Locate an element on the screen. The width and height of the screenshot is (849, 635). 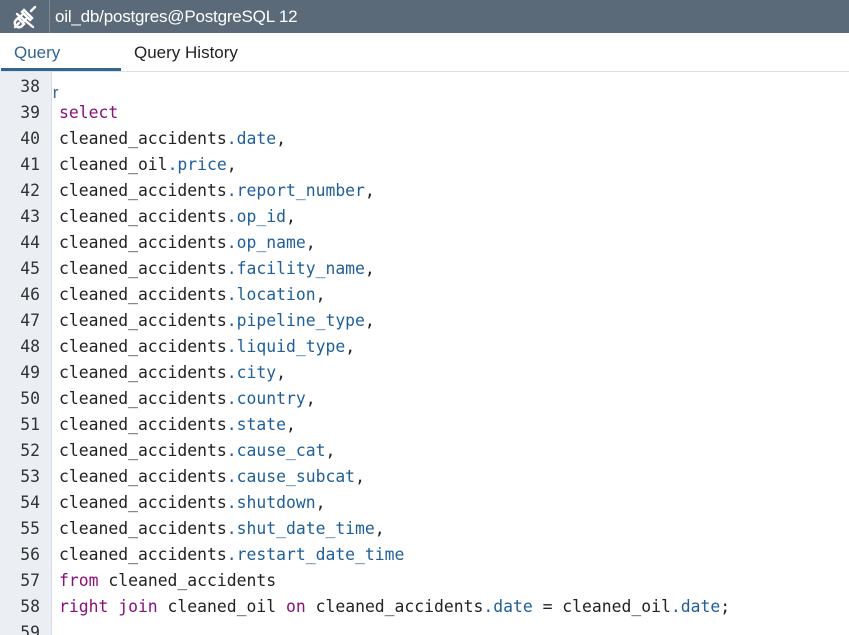
code-text: cleaned_oil.price, is located at coordinates (148, 165).